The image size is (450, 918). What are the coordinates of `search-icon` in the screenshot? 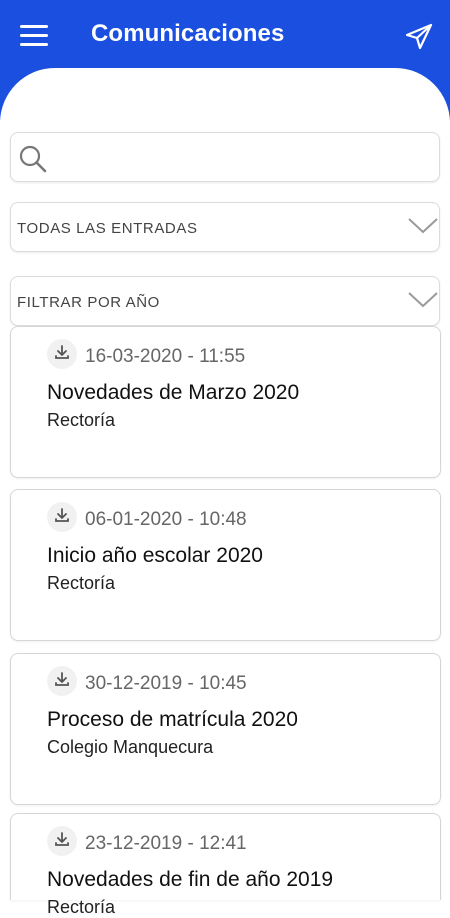 It's located at (33, 159).